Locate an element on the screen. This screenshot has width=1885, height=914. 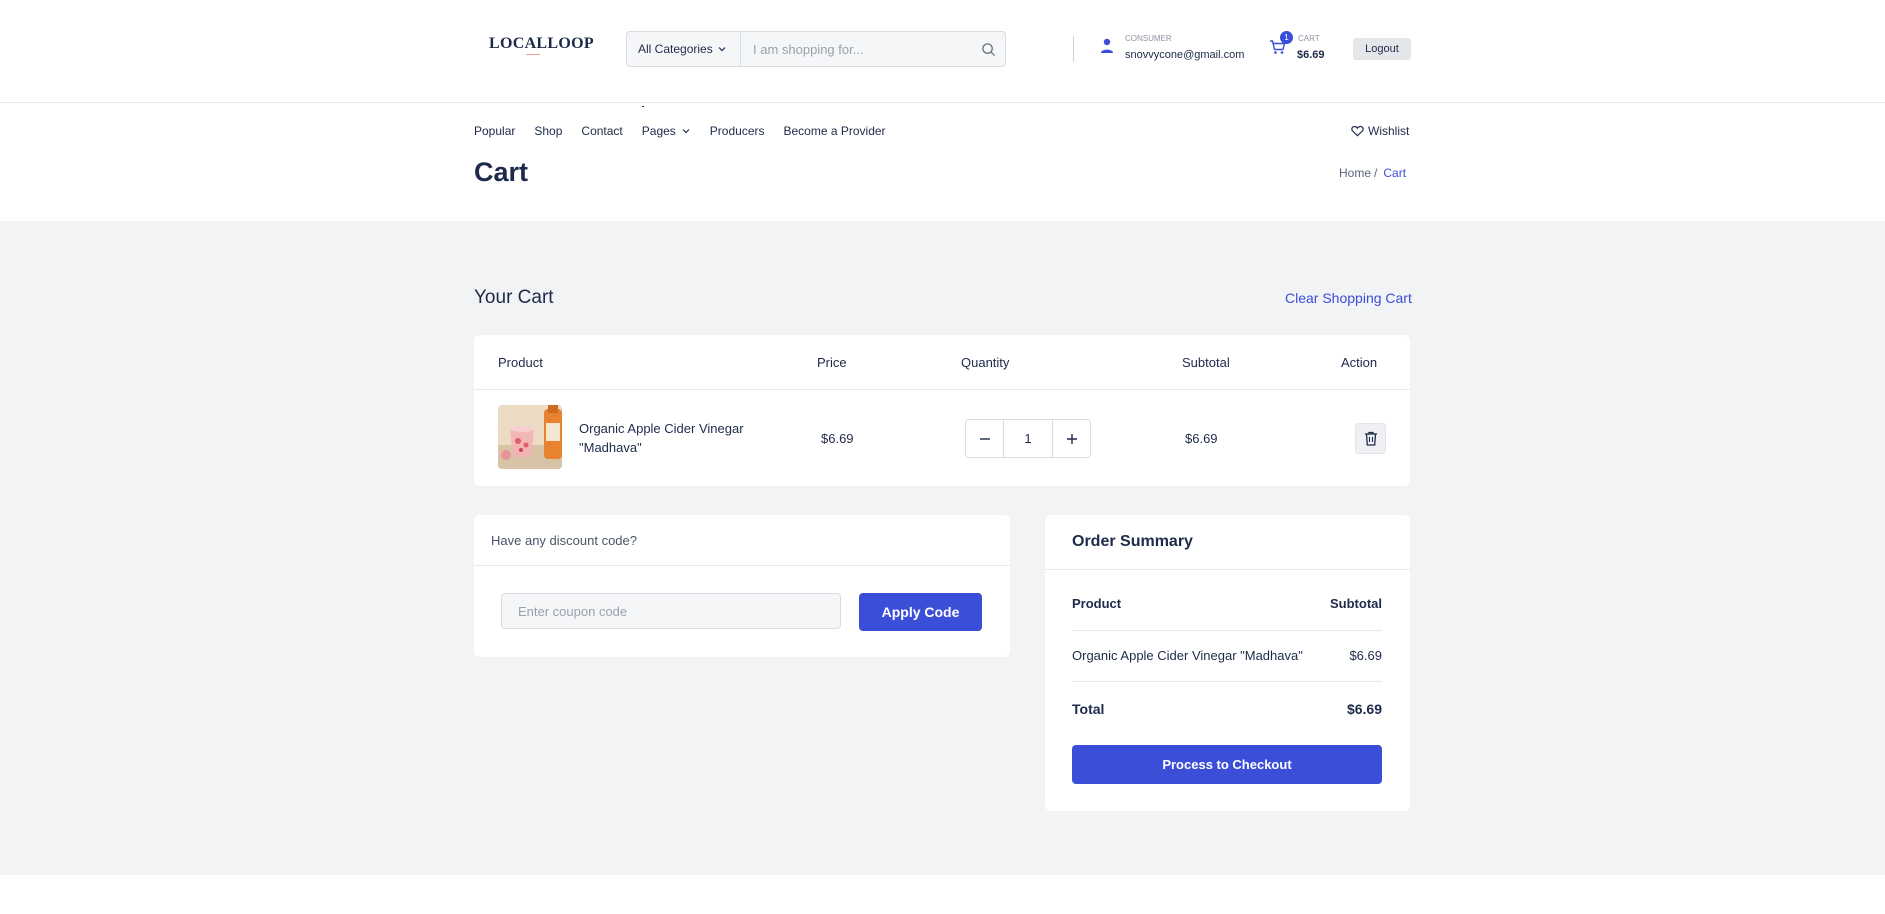
nav-item-pages: Pages is located at coordinates (666, 131).